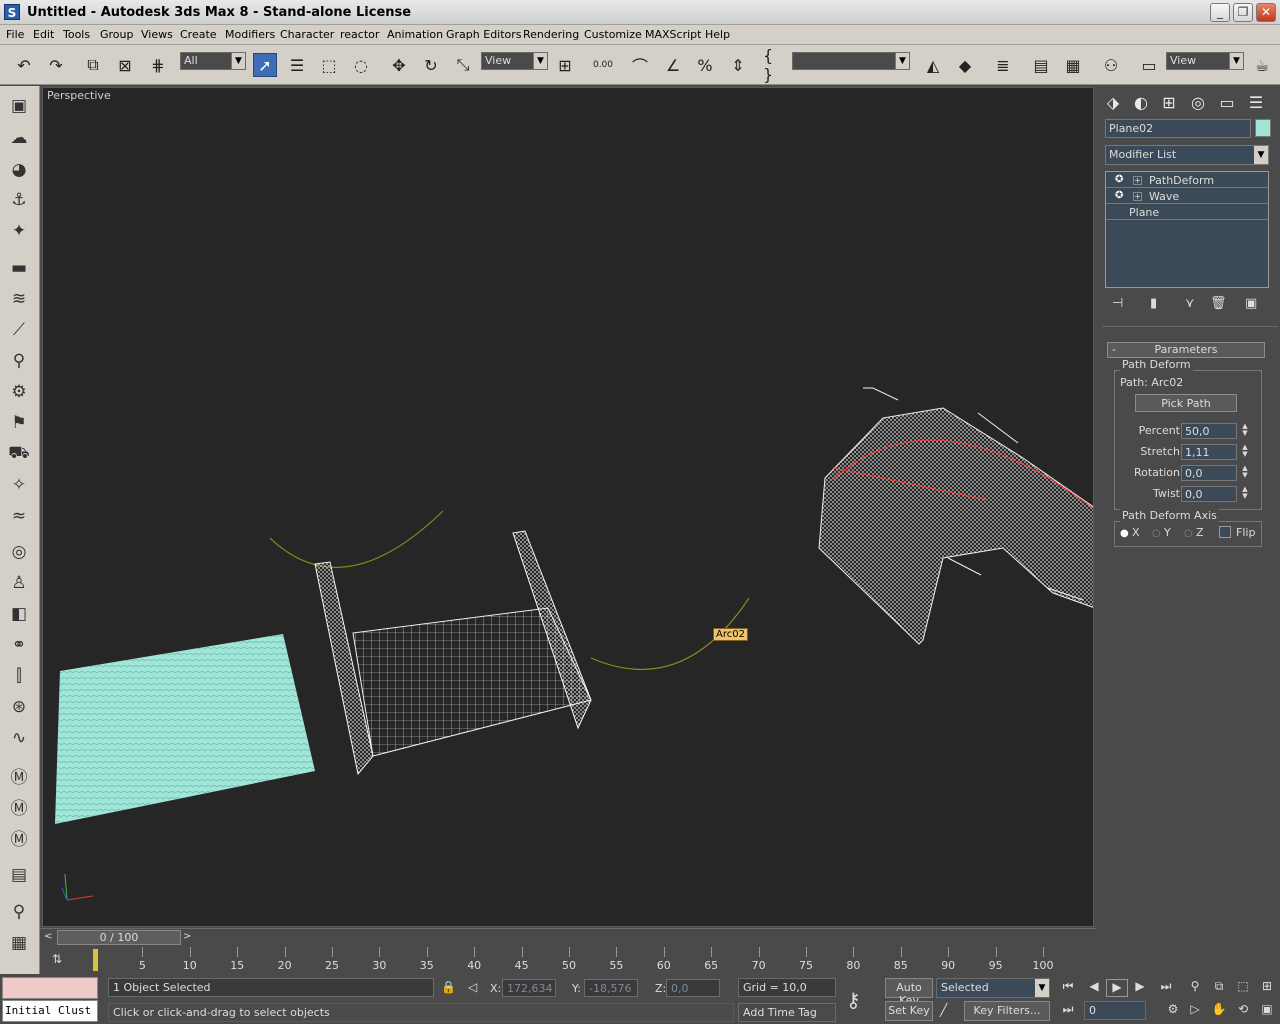 The image size is (1280, 1024). Describe the element at coordinates (565, 65) in the screenshot. I see `pivot-center-icon: ⊞` at that location.